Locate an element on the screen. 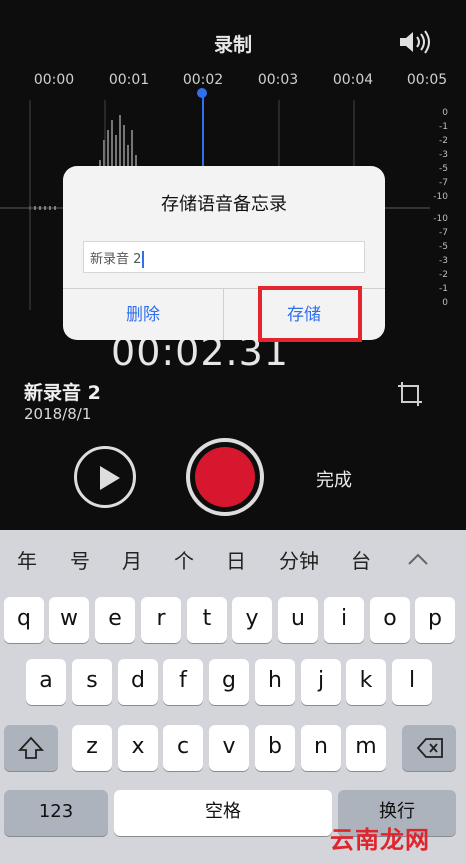 The height and width of the screenshot is (864, 466). watermark: 云南龙网 is located at coordinates (380, 840).